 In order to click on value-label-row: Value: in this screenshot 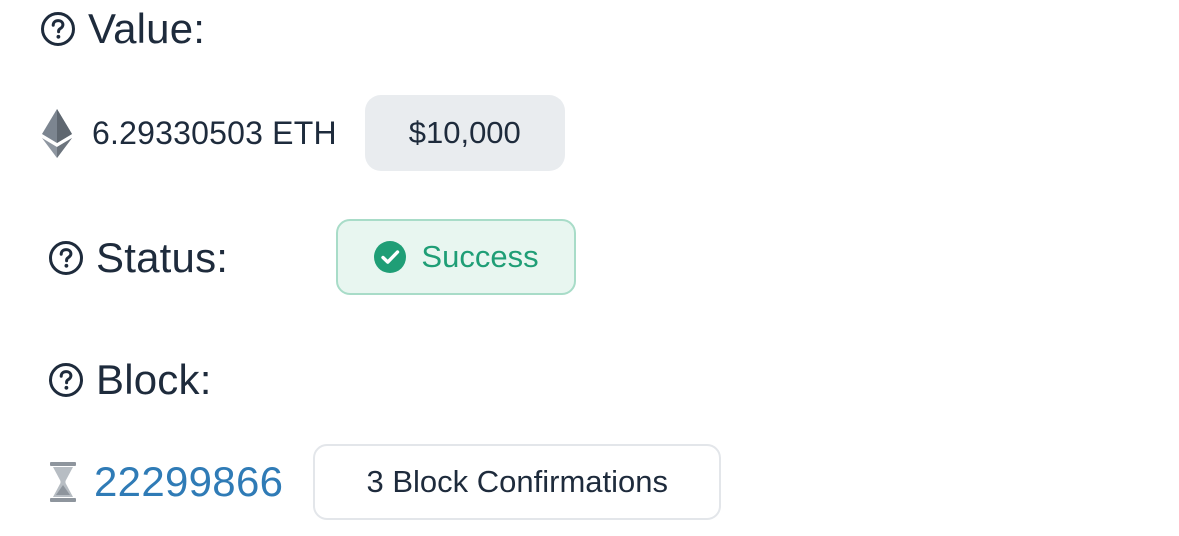, I will do `click(122, 29)`.